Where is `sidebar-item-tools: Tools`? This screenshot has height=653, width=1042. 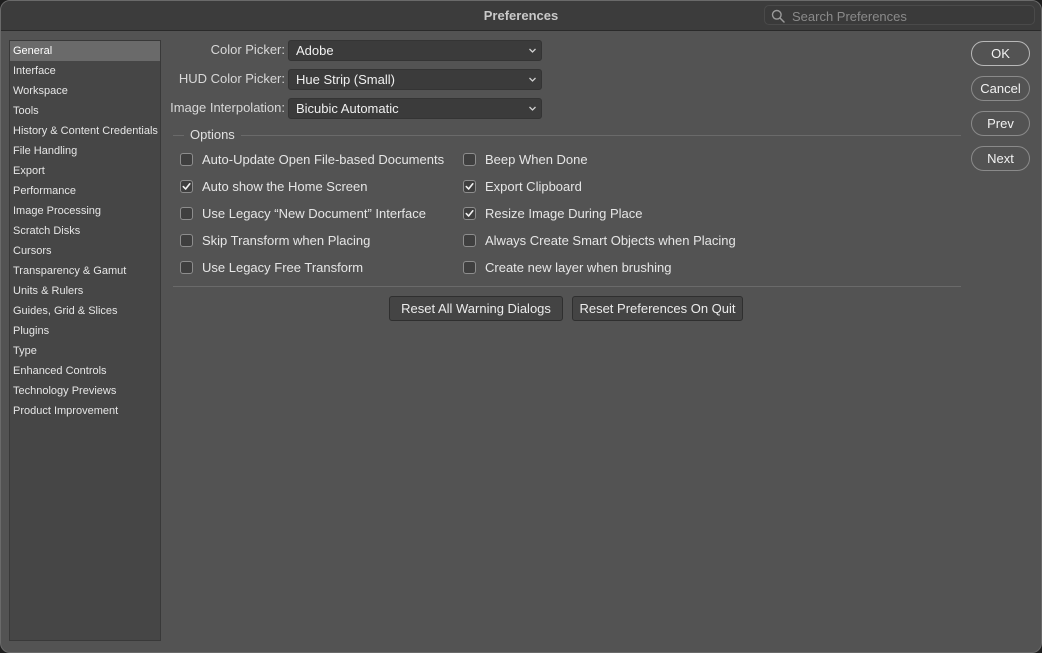 sidebar-item-tools: Tools is located at coordinates (85, 111).